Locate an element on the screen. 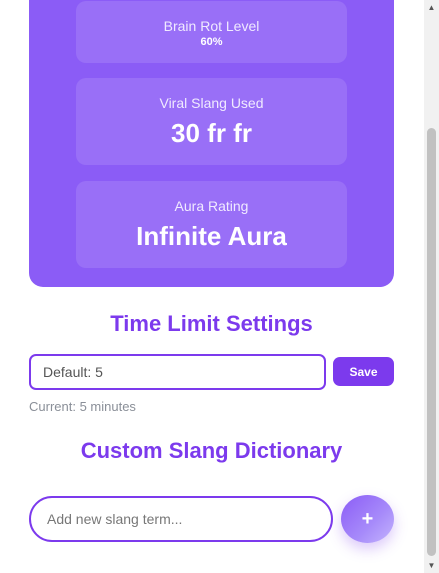 This screenshot has width=439, height=573. aura-label: Aura Rating is located at coordinates (211, 206).